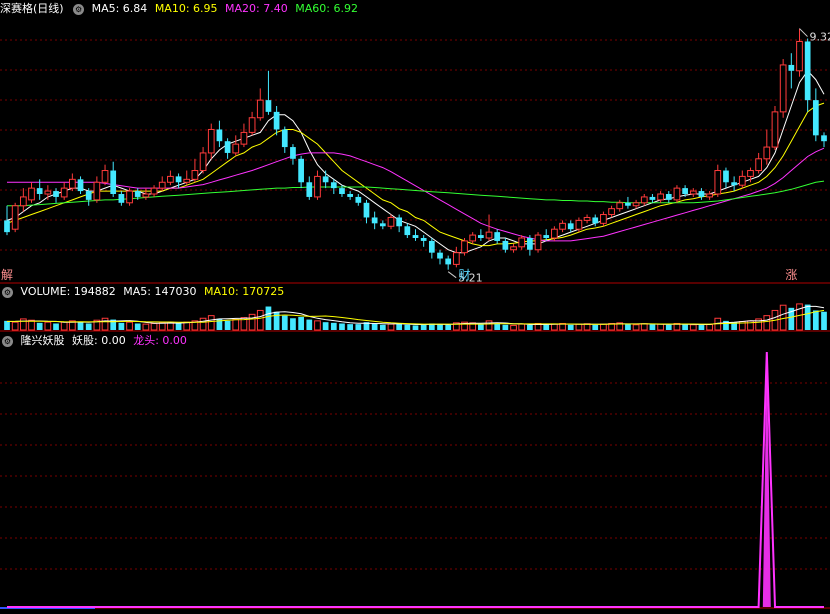  Describe the element at coordinates (186, 8) in the screenshot. I see `ma10-label: MA10: 6.95` at that location.